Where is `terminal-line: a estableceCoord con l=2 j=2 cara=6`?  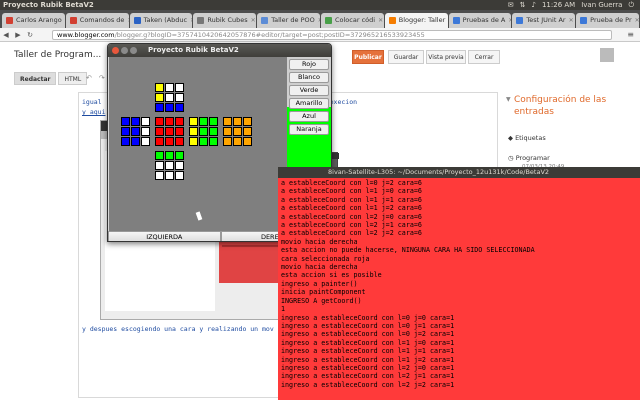
terminal-line: a estableceCoord con l=2 j=2 cara=6 is located at coordinates (351, 233).